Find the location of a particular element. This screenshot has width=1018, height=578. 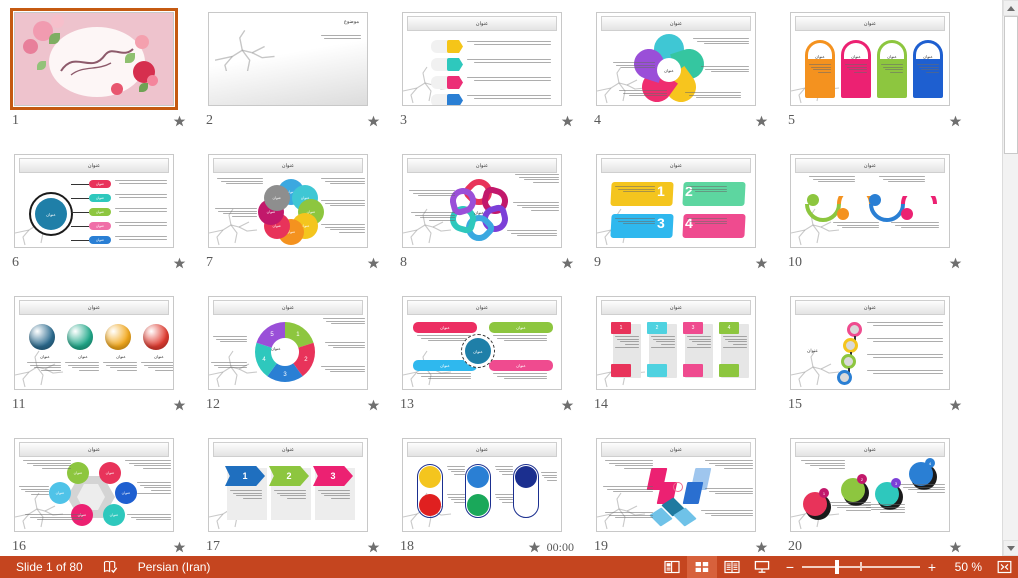

slide-thumbnail-3: عنوان is located at coordinates (482, 59).